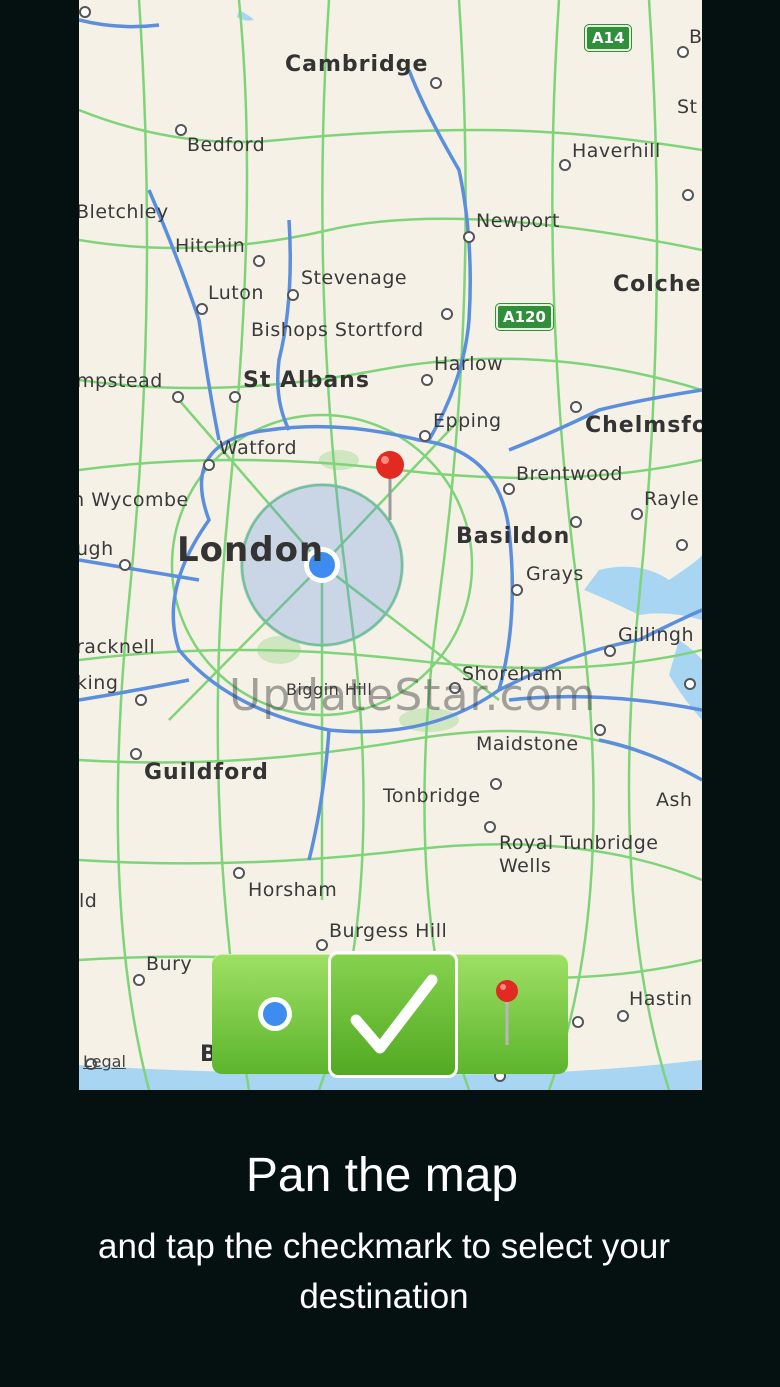  I want to click on city-label: Grays, so click(555, 574).